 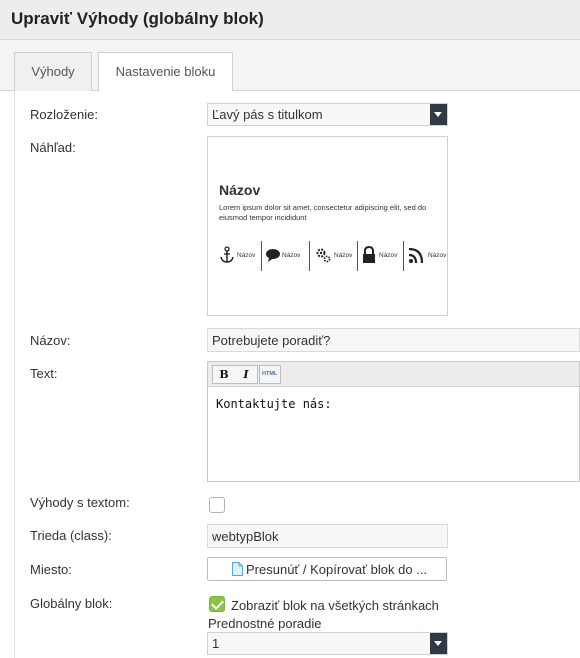 What do you see at coordinates (64, 114) in the screenshot?
I see `layout-label: Rozloženie:` at bounding box center [64, 114].